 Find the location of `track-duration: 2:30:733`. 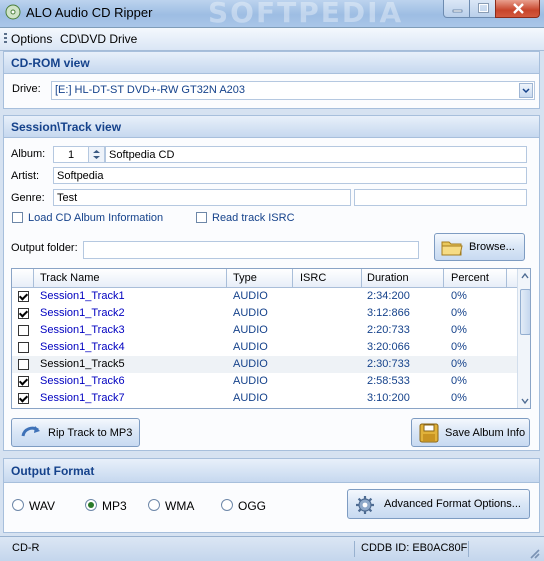

track-duration: 2:30:733 is located at coordinates (388, 364).